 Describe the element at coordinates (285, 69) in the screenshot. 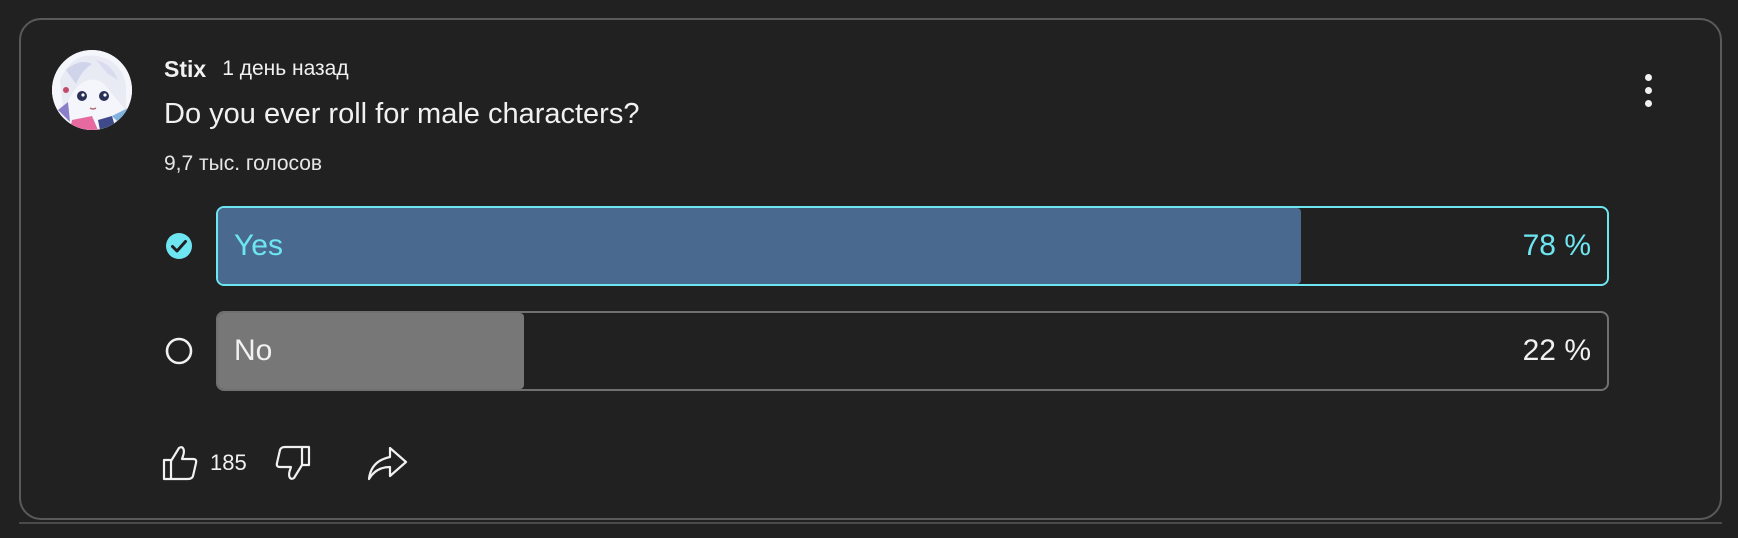

I see `post-time: 1 день назад` at that location.